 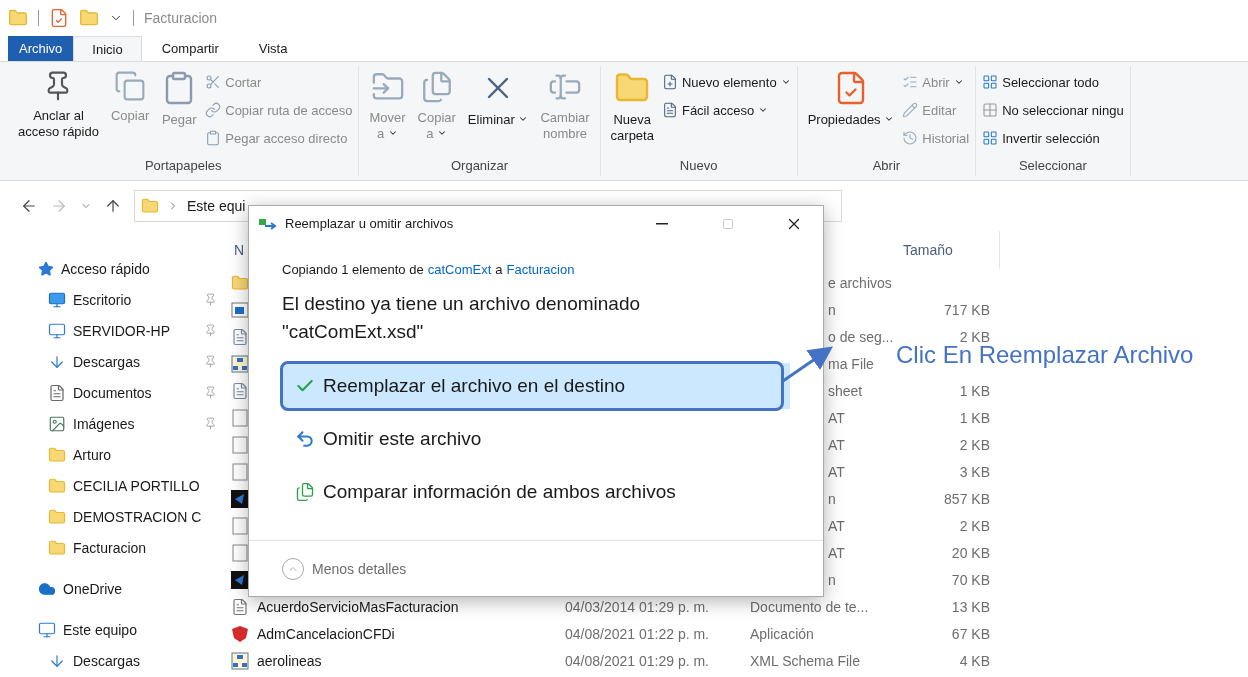 What do you see at coordinates (698, 166) in the screenshot?
I see `group-label: Nuevo` at bounding box center [698, 166].